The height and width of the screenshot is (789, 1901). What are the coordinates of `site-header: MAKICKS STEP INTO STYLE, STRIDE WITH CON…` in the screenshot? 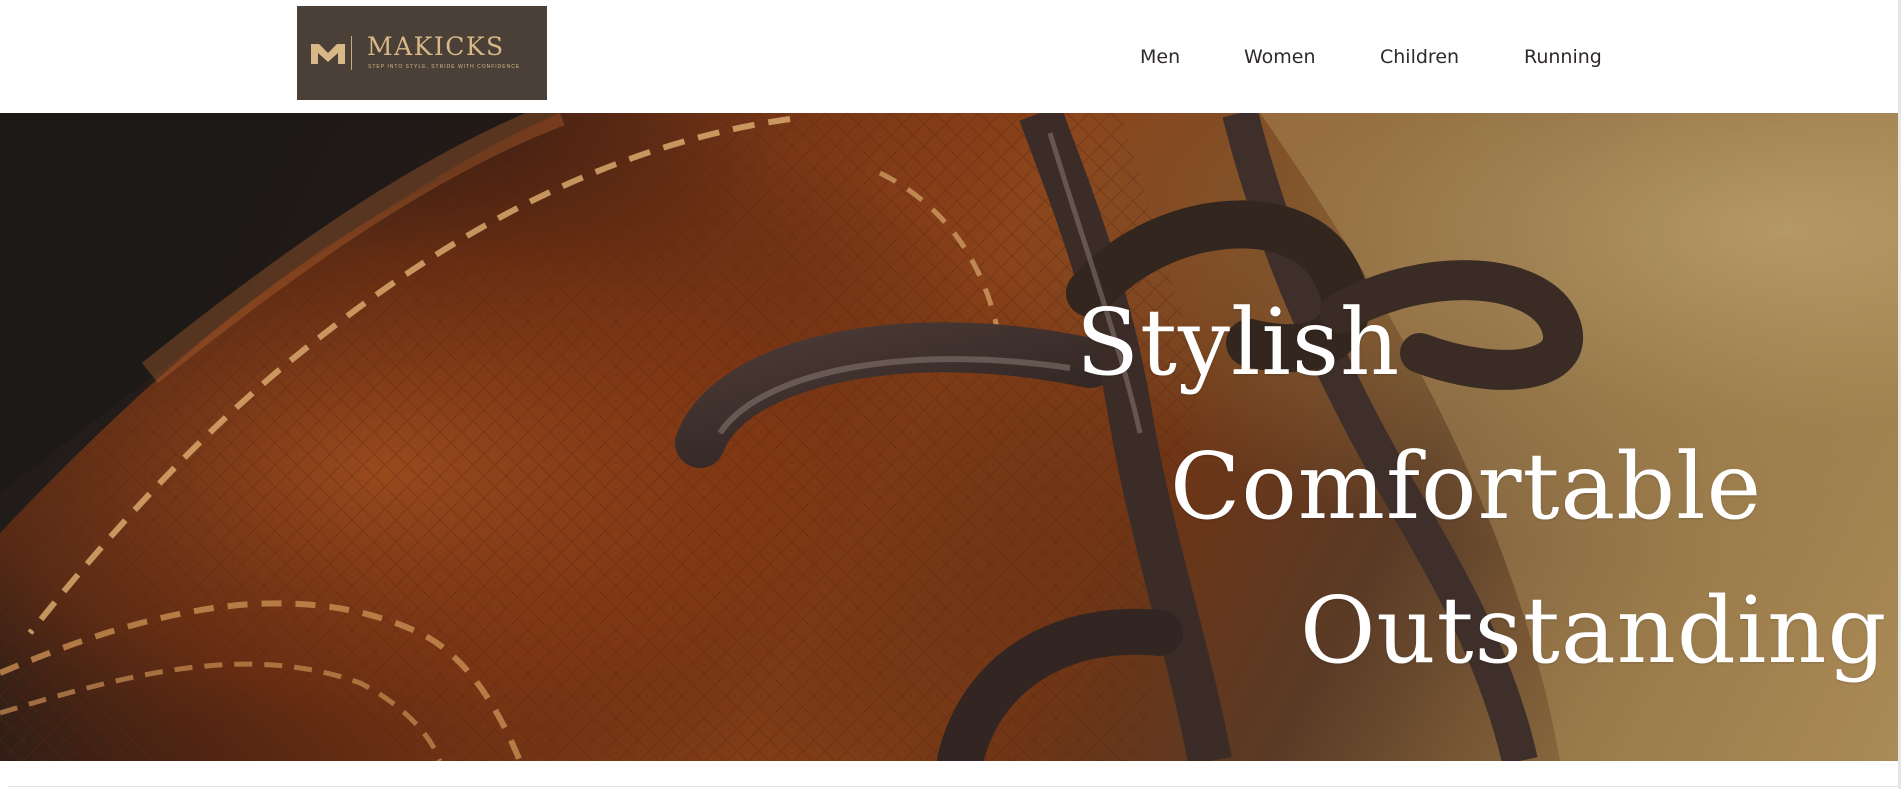 It's located at (950, 56).